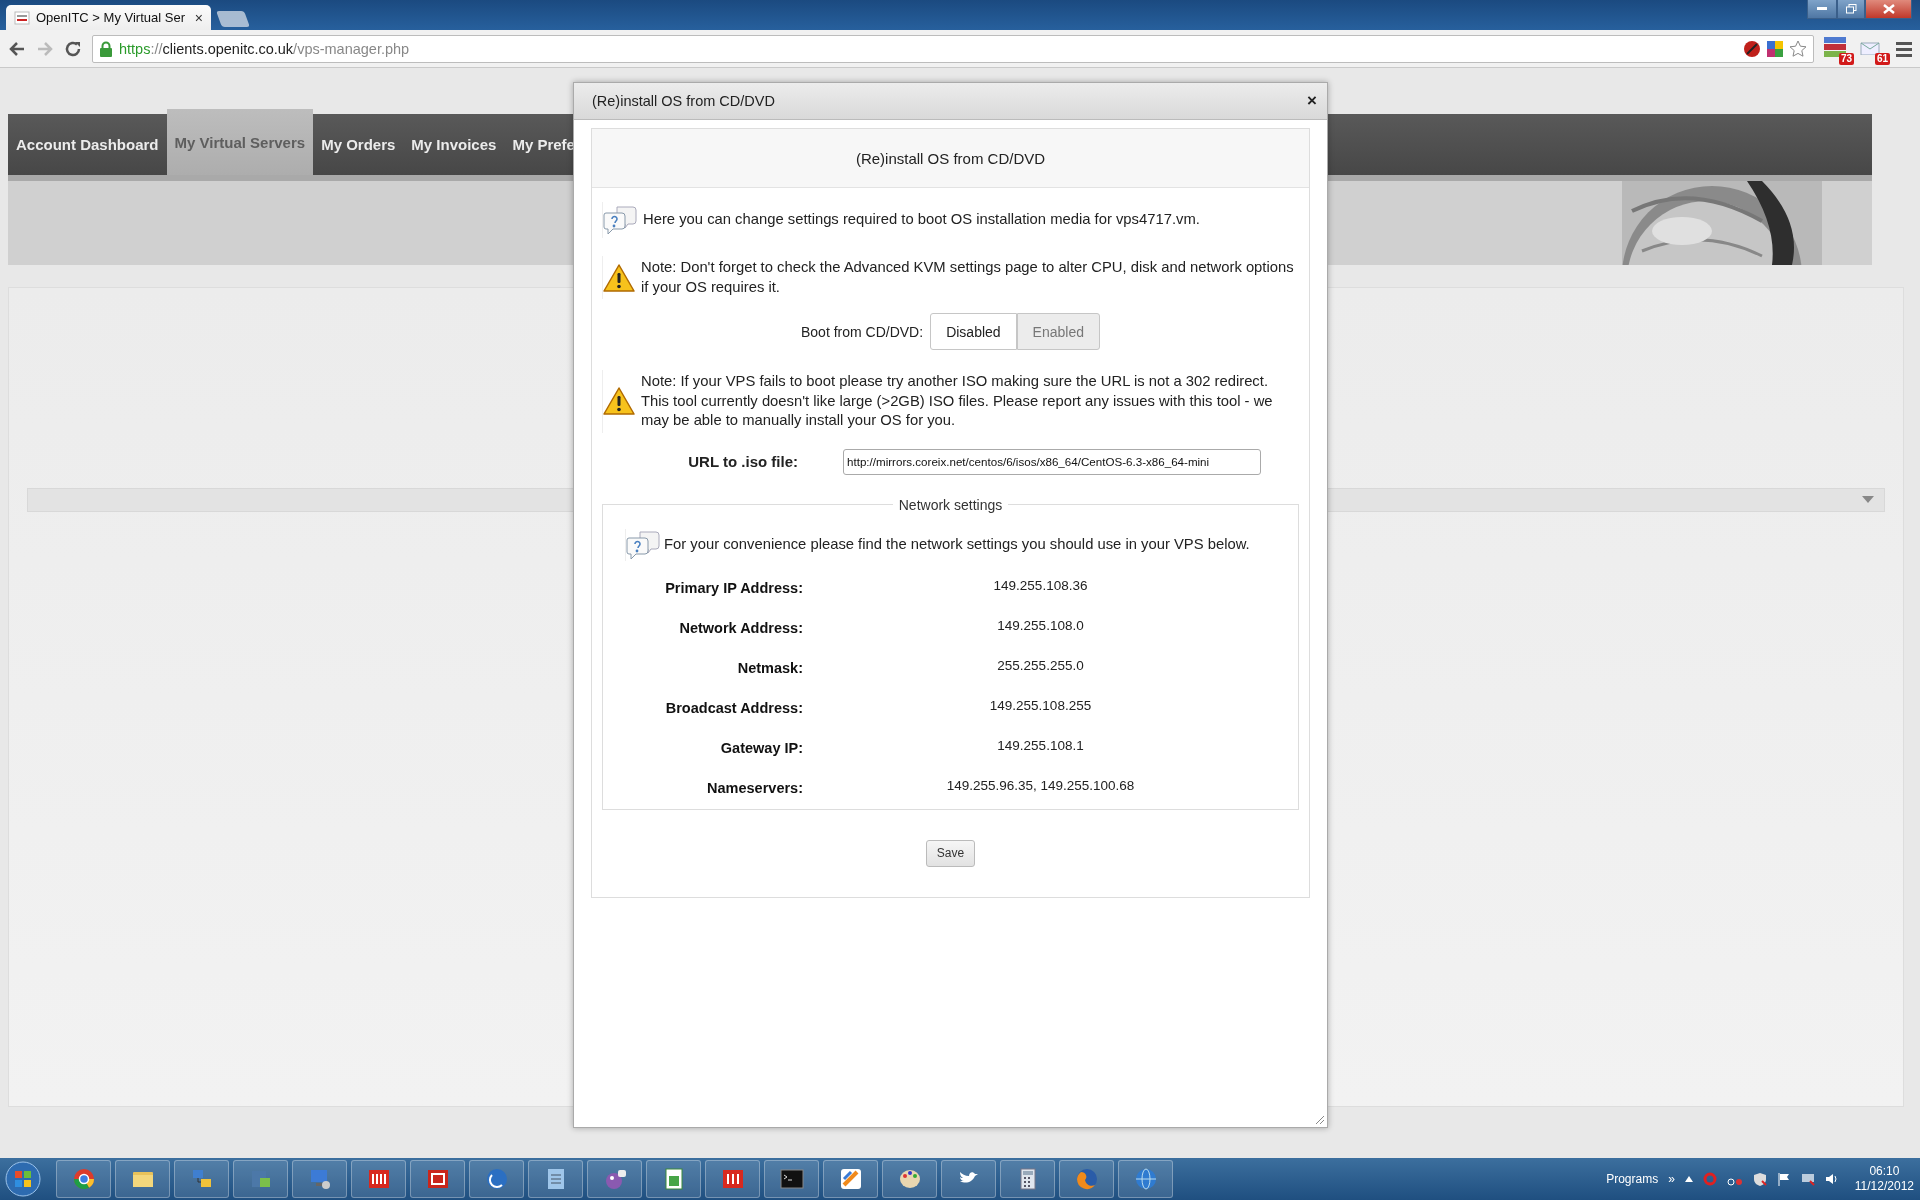 This screenshot has height=1200, width=1920. Describe the element at coordinates (22, 17) in the screenshot. I see `site-logo-icon` at that location.